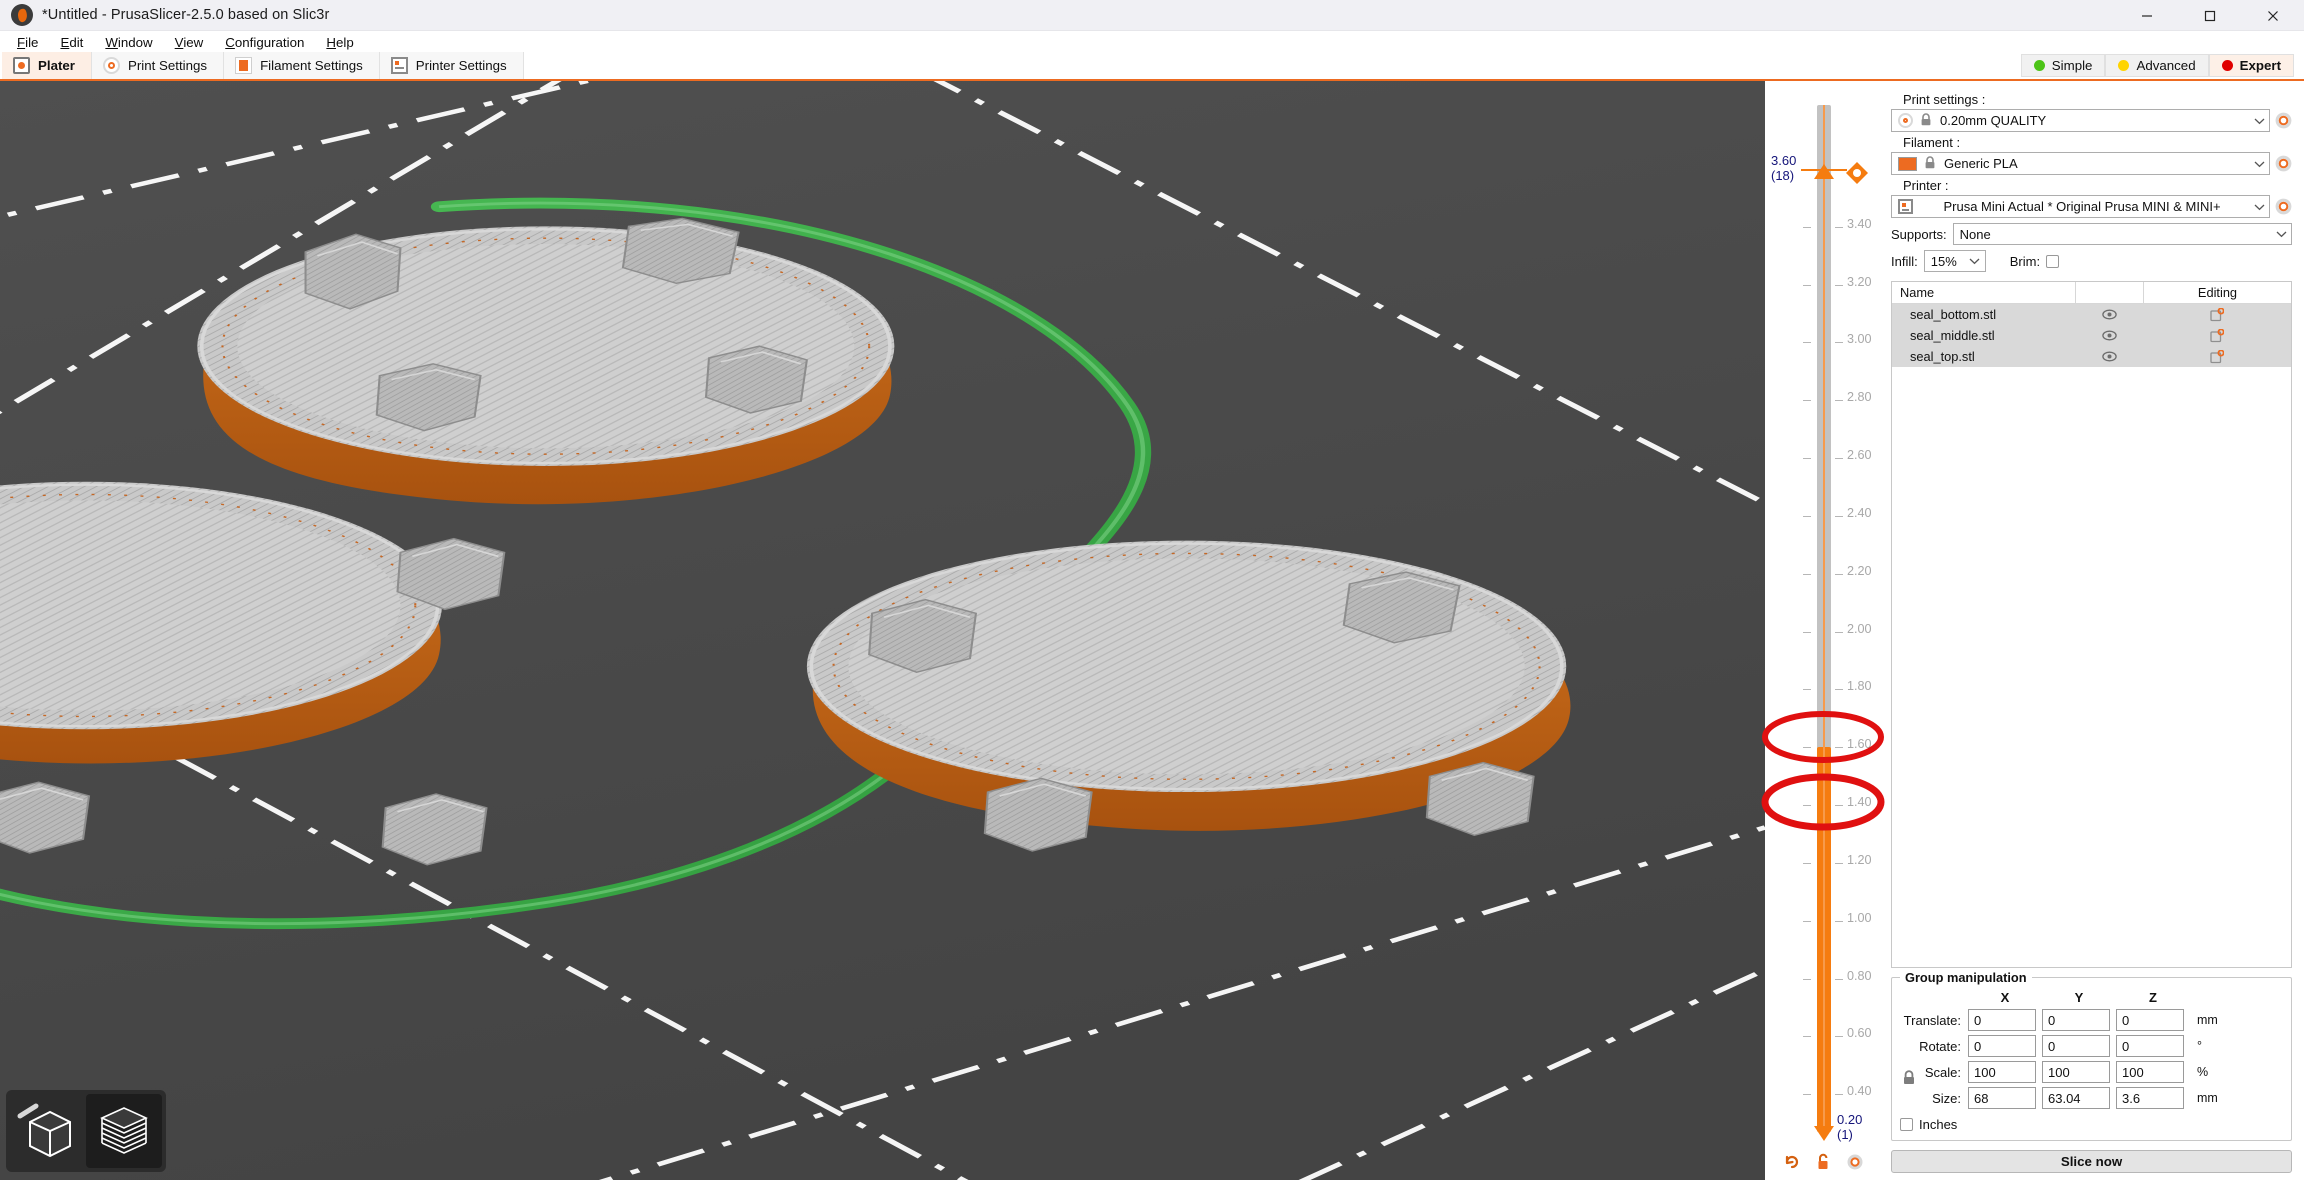 The width and height of the screenshot is (2304, 1180). What do you see at coordinates (2146, 15) in the screenshot?
I see `minimize-button` at bounding box center [2146, 15].